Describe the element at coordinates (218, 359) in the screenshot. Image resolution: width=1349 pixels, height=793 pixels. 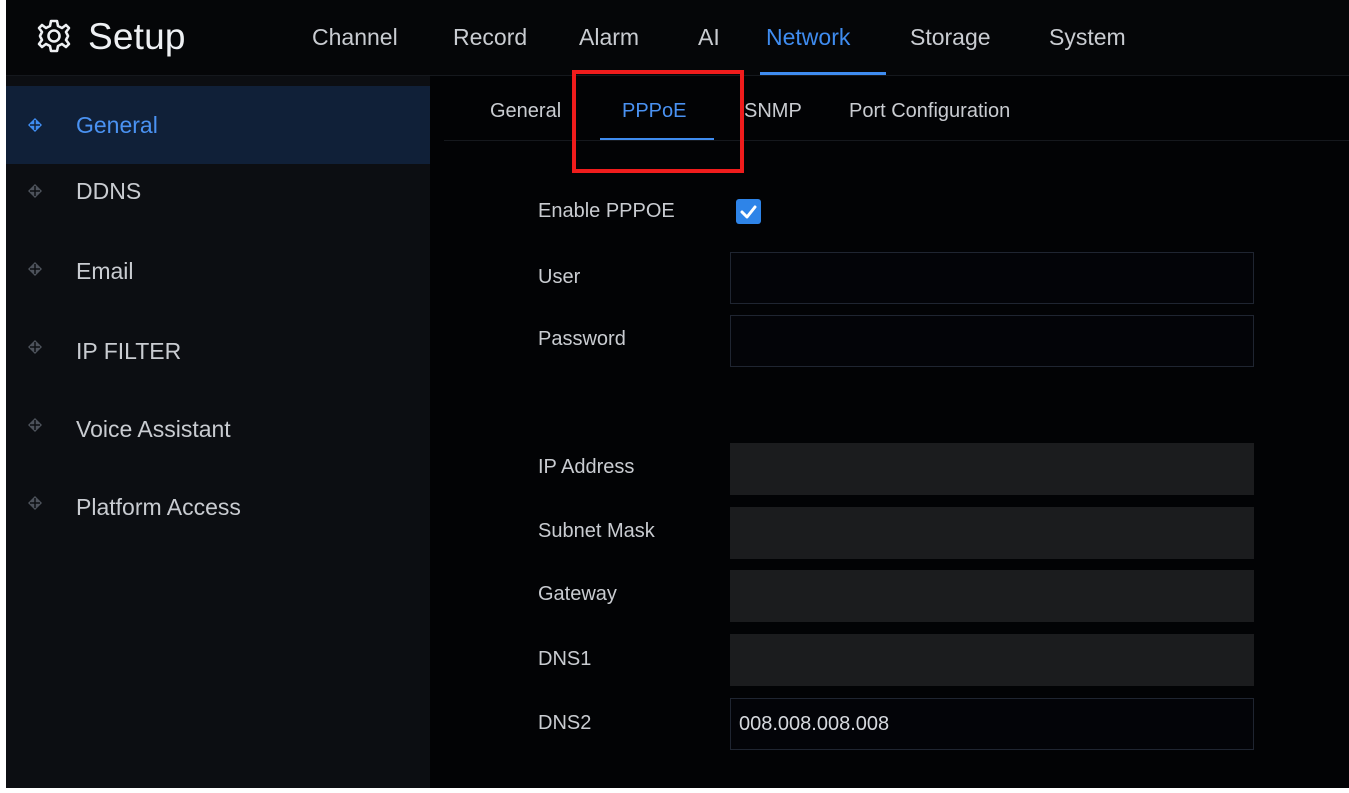
I see `sidebar-item-ip-filter: IP FILTER` at that location.